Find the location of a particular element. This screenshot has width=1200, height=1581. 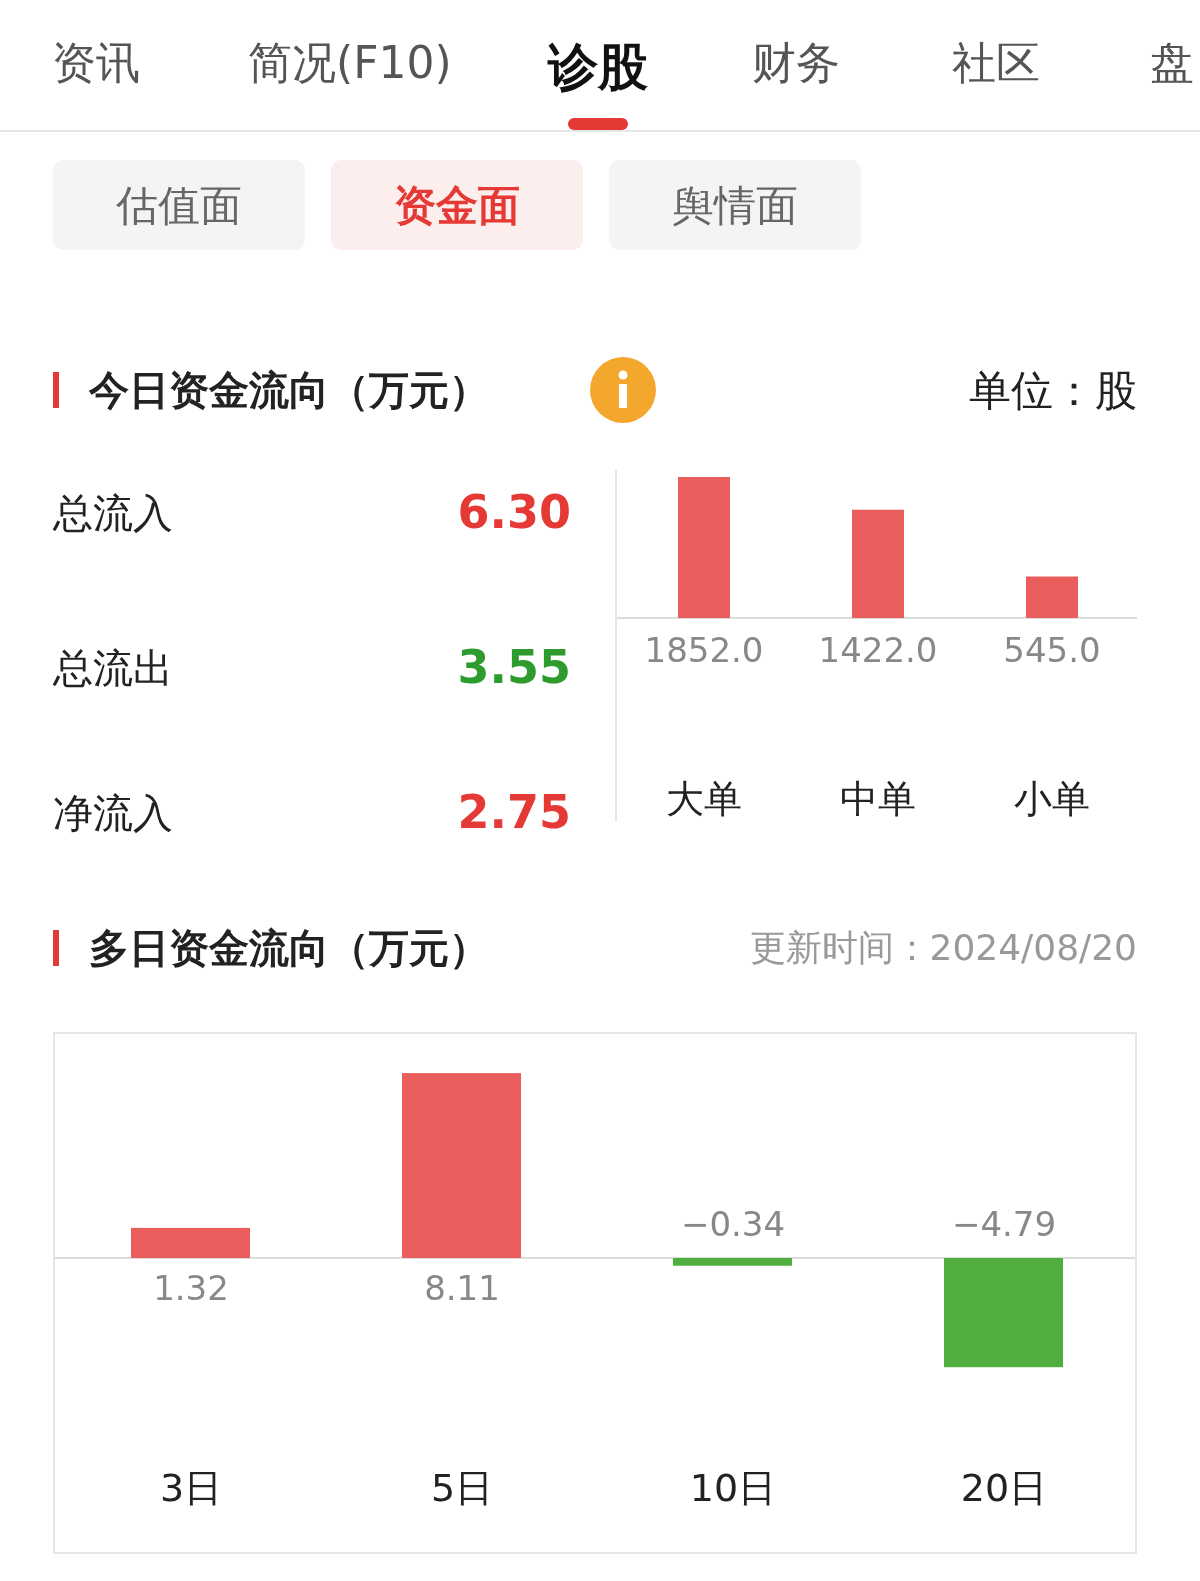

flow-label: 总流出 is located at coordinates (113, 668).